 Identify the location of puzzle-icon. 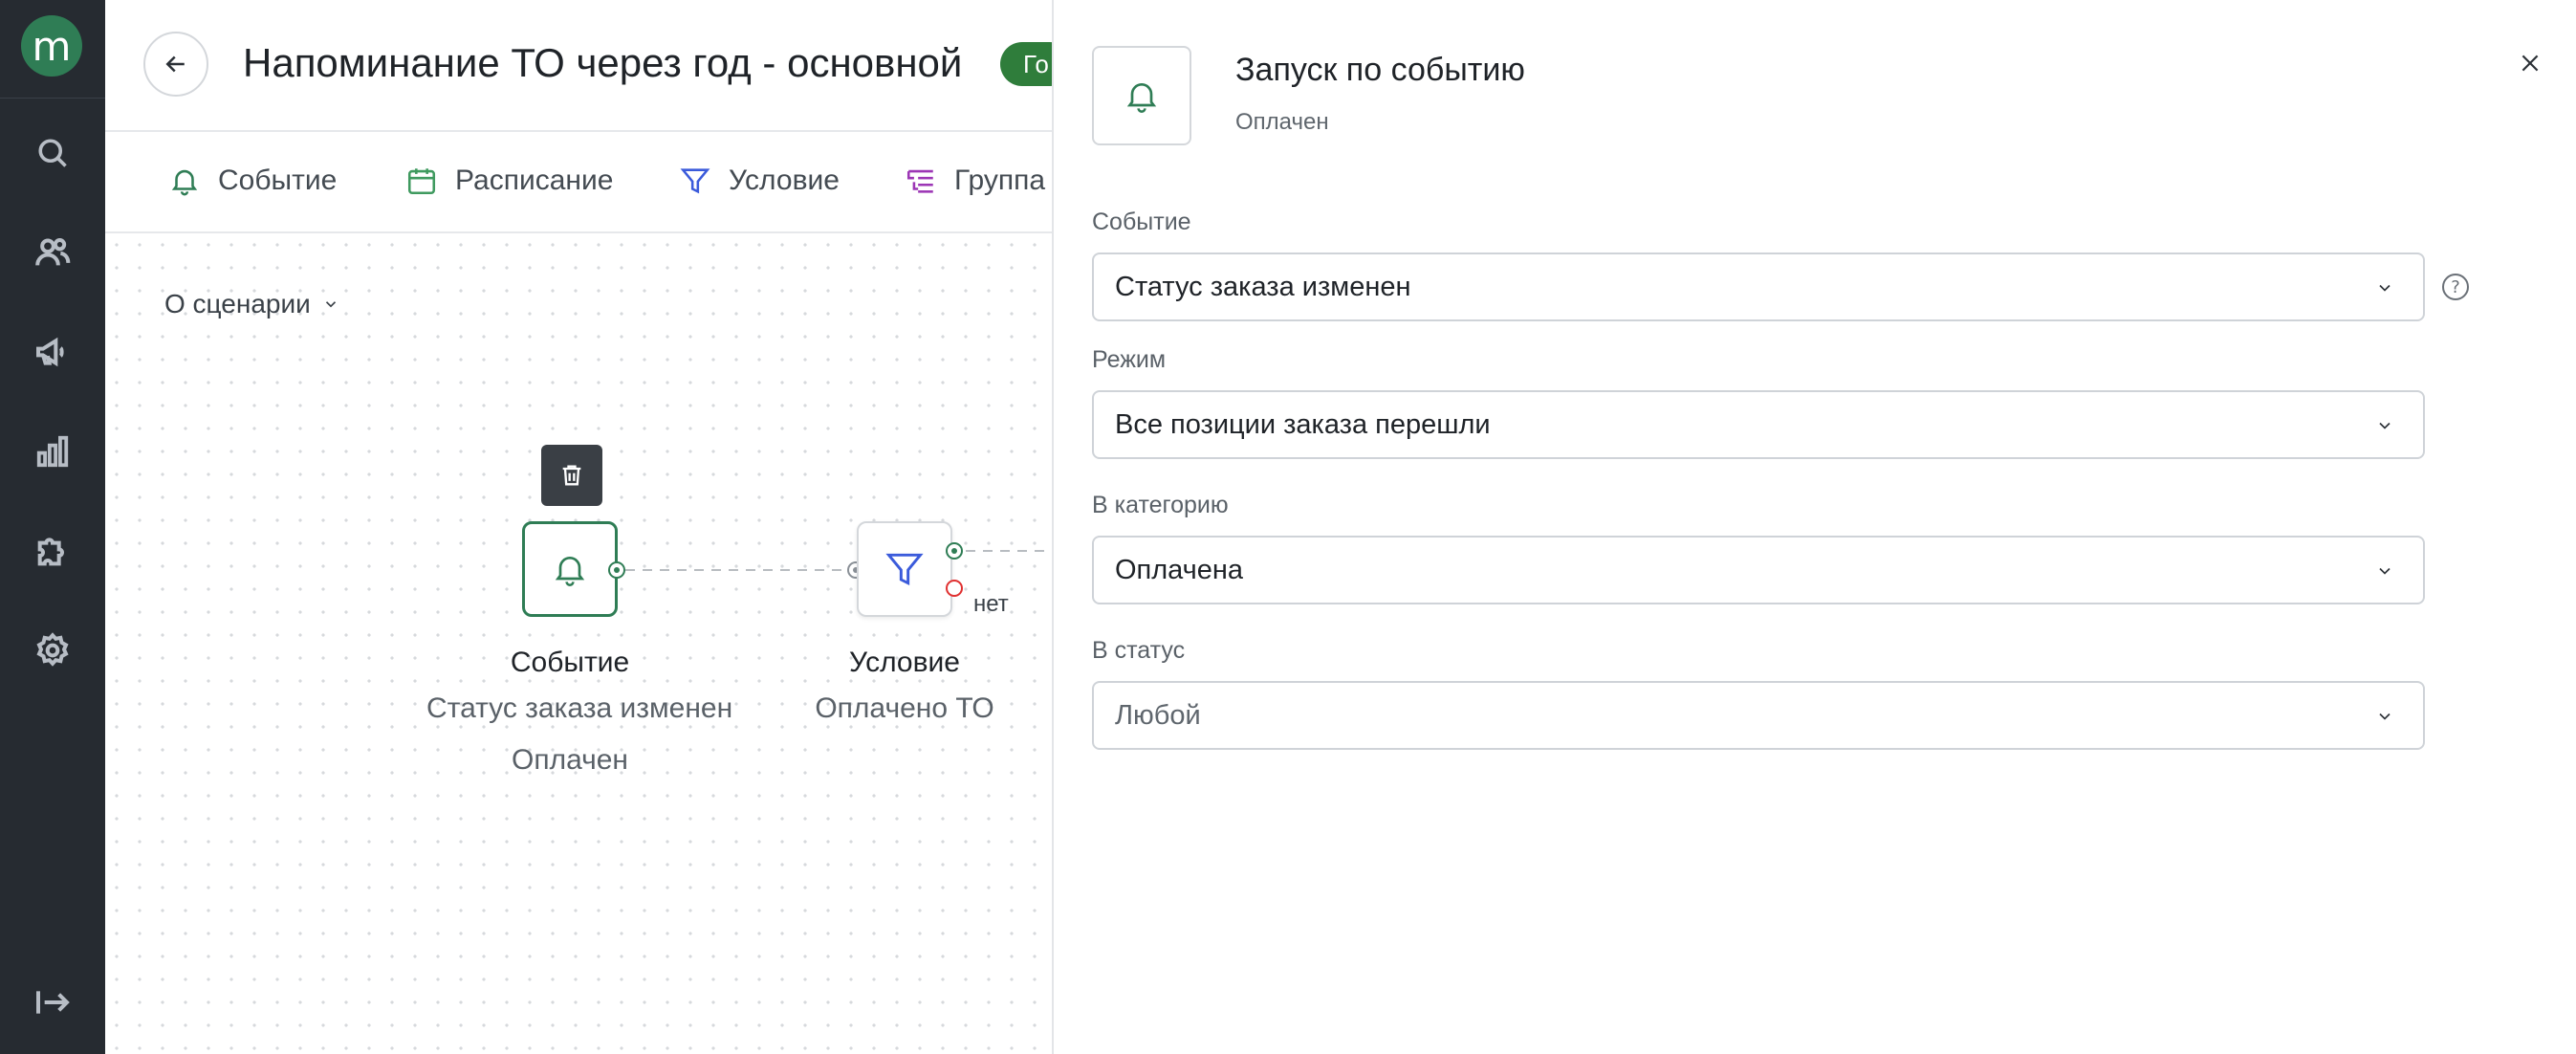
(53, 551).